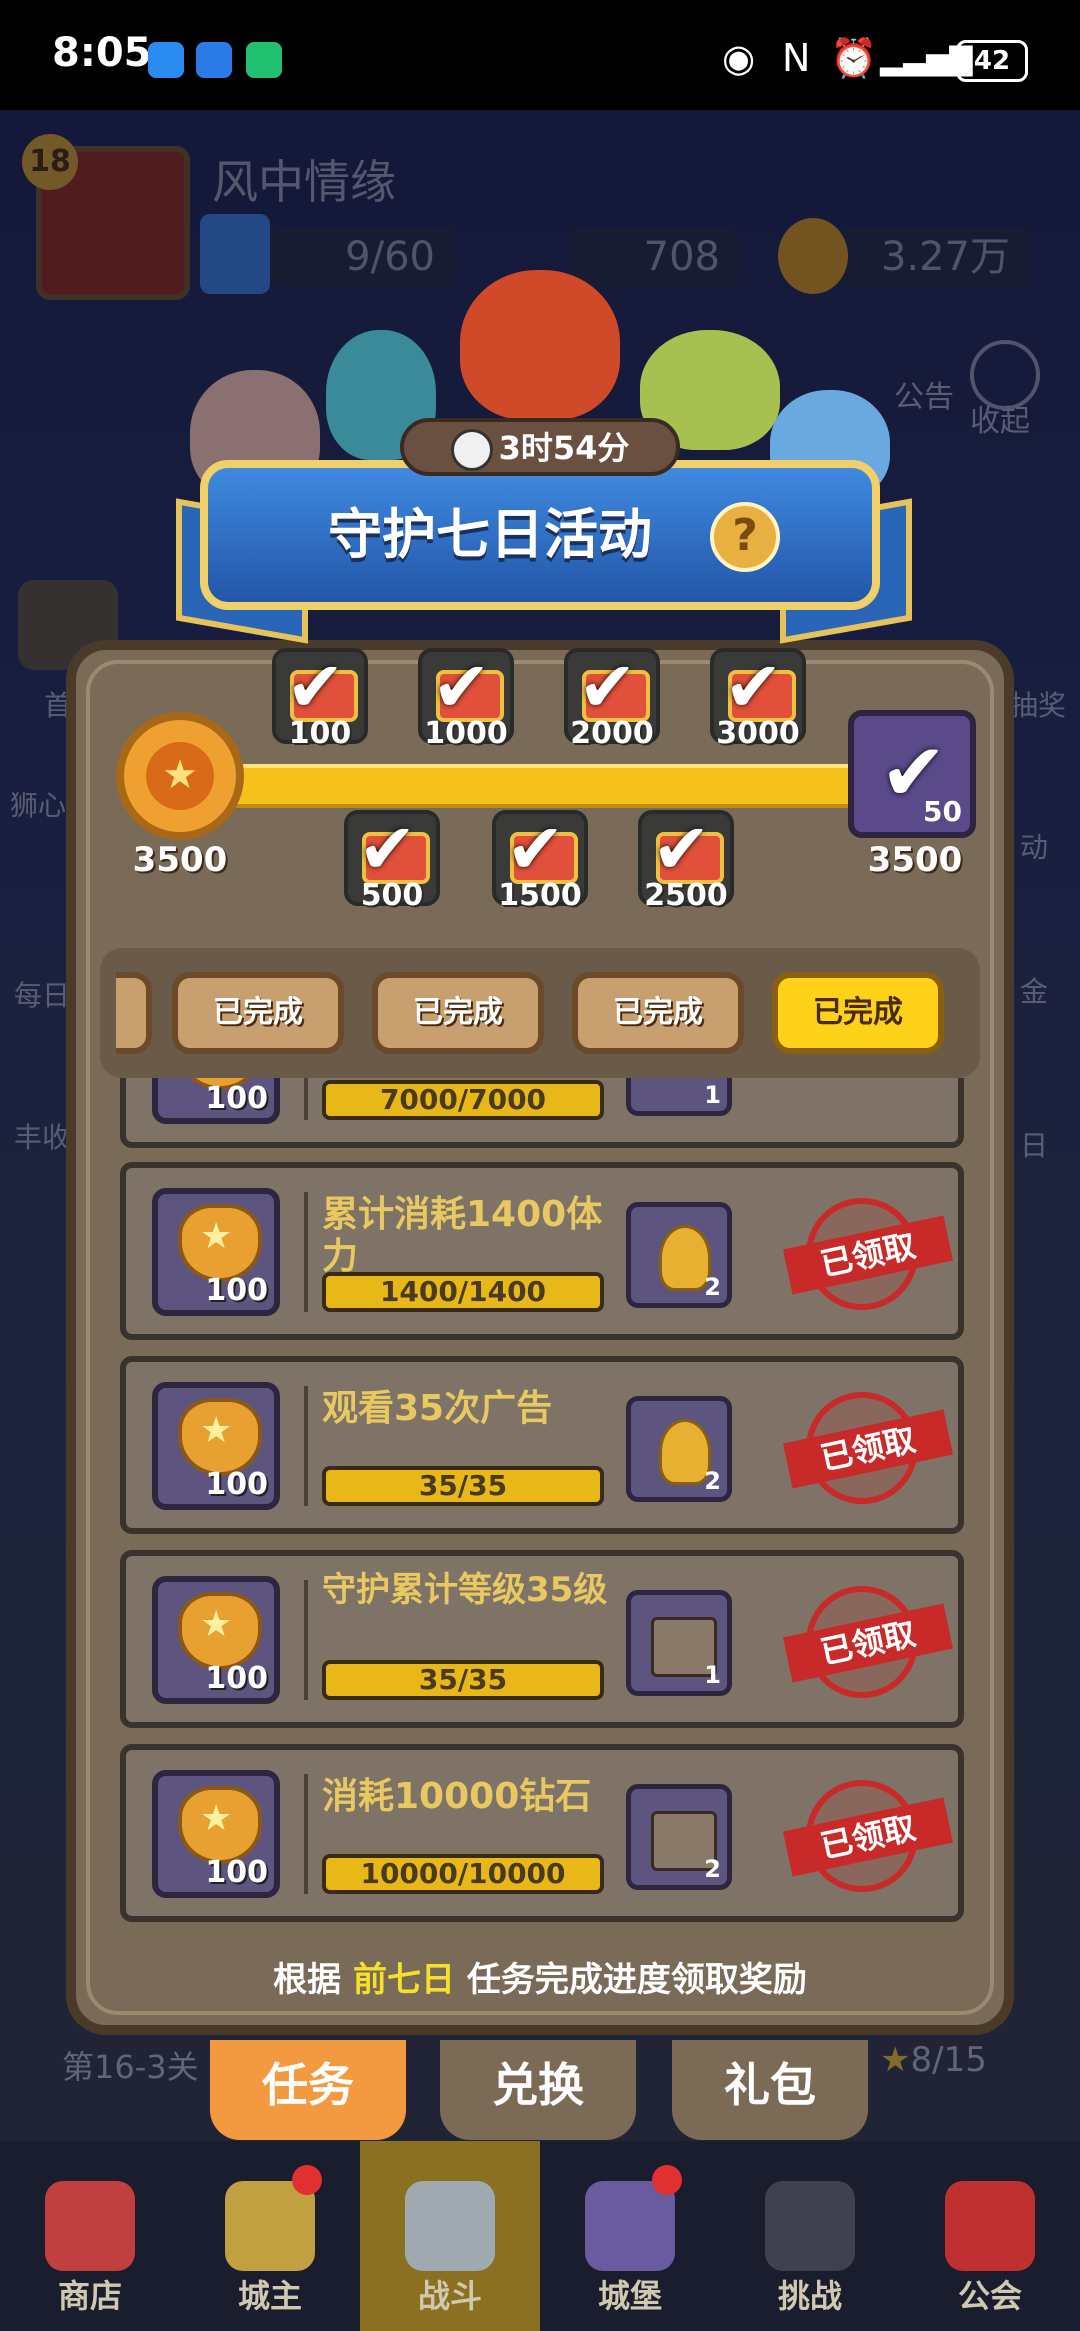  What do you see at coordinates (90, 2226) in the screenshot?
I see `shop-icon` at bounding box center [90, 2226].